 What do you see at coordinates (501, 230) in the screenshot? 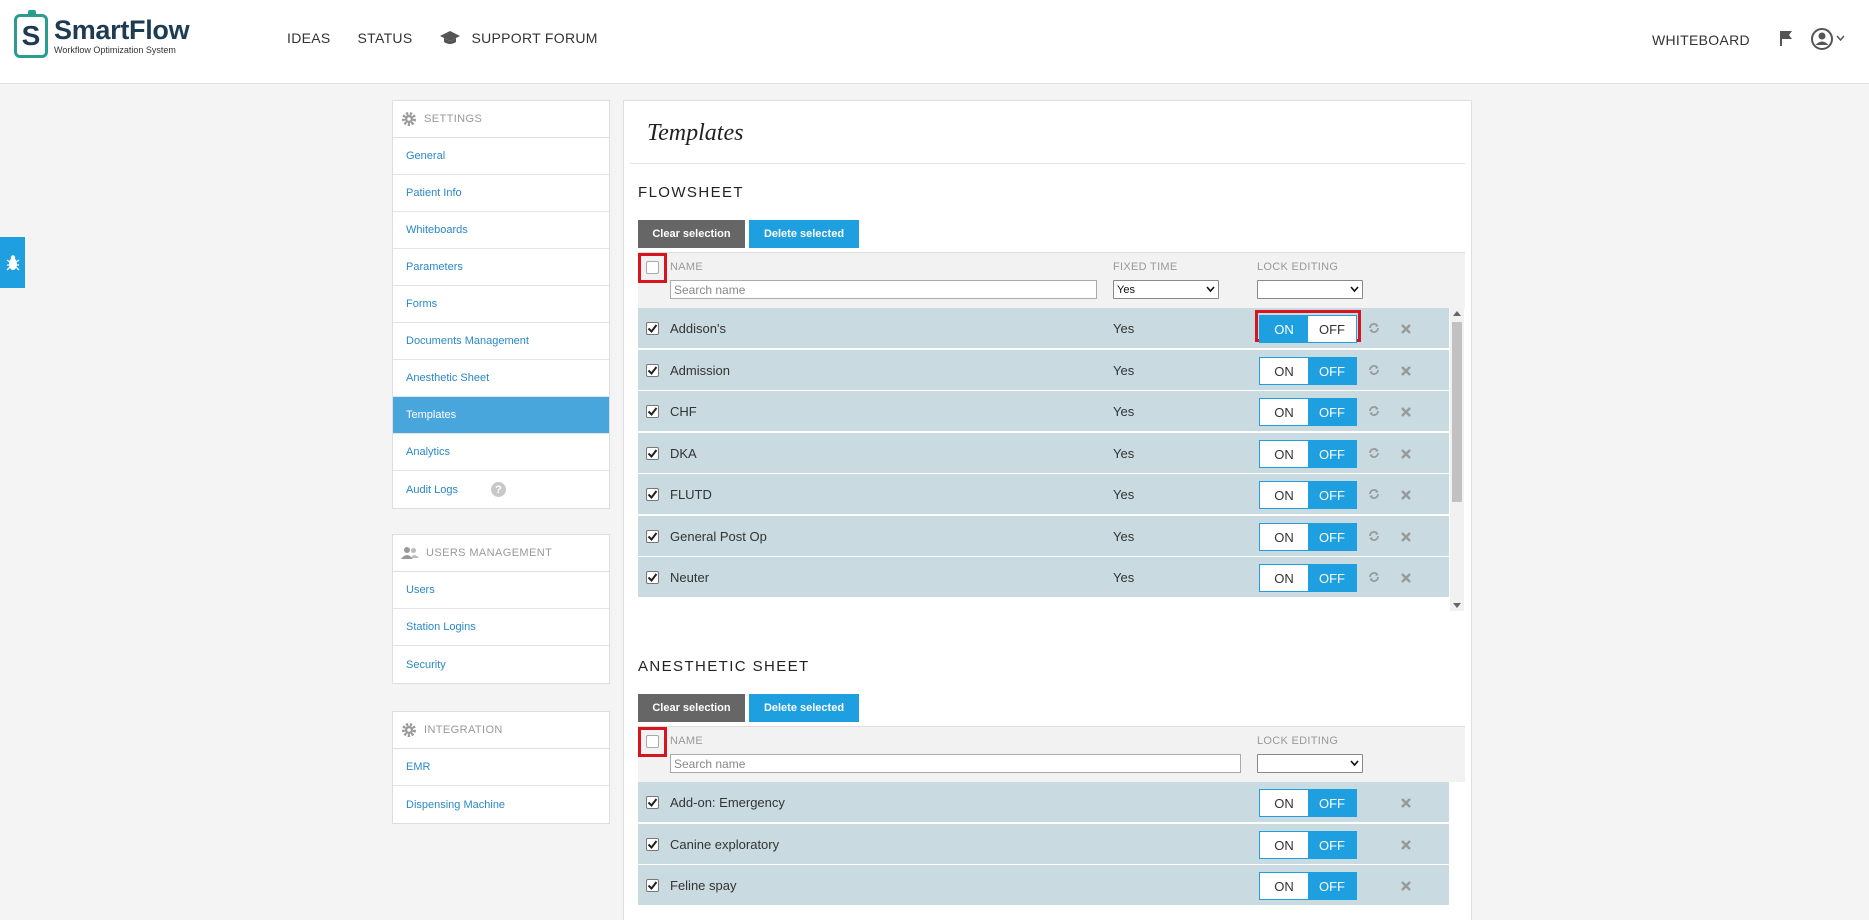
I see `sidebar-item-whiteboards: Whiteboards` at bounding box center [501, 230].